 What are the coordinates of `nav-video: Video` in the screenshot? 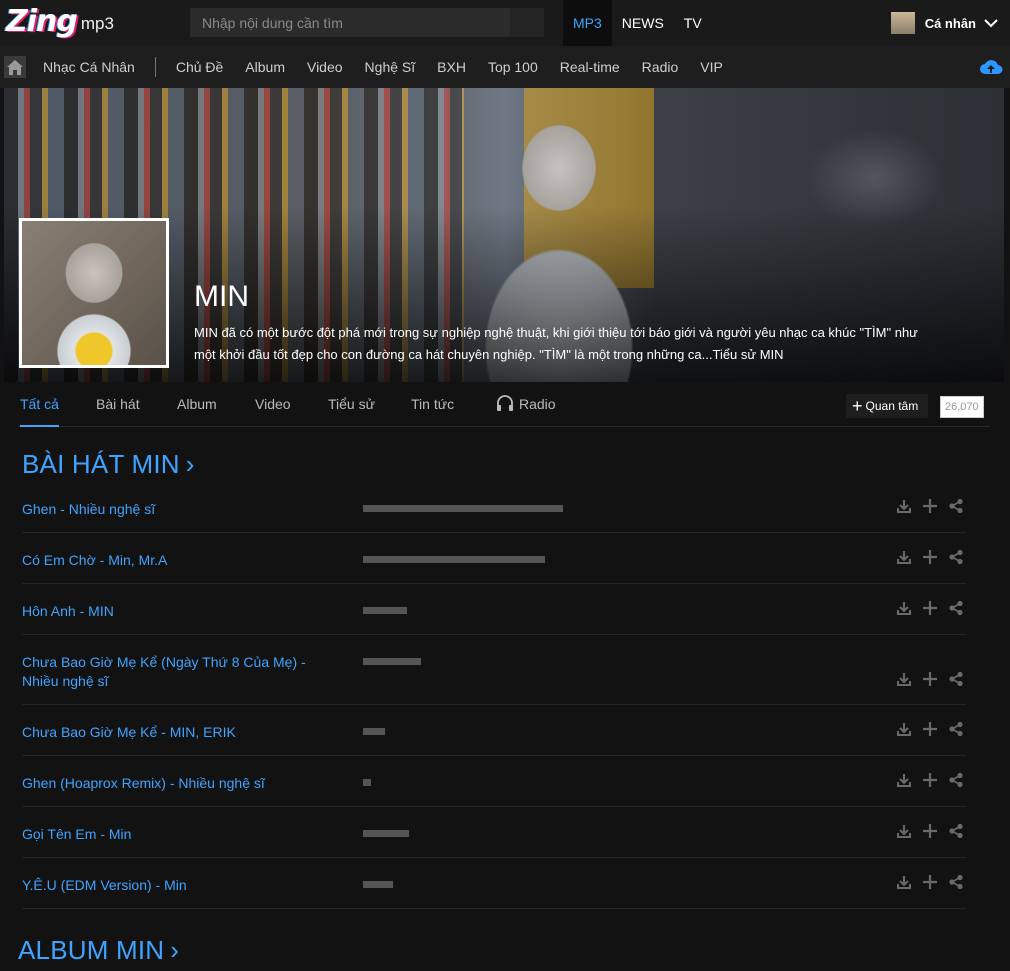 It's located at (325, 67).